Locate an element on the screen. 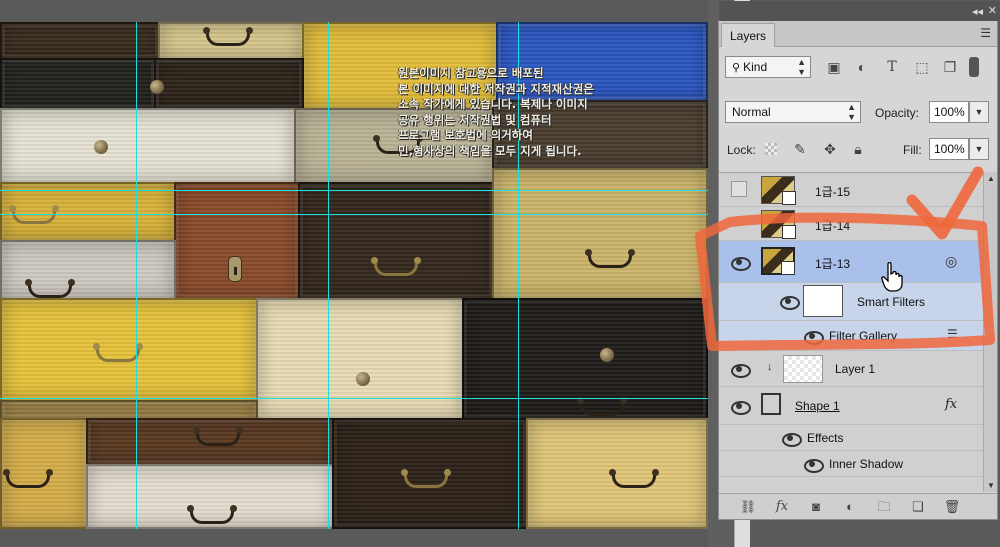 This screenshot has width=1000, height=547. visibility-toggle is located at coordinates (739, 189).